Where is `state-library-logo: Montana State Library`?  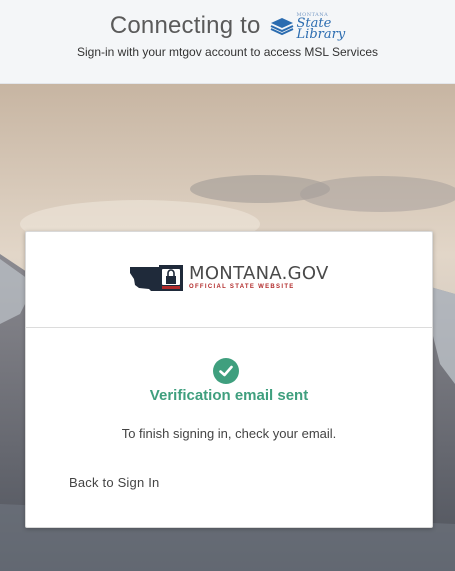
state-library-logo: Montana State Library is located at coordinates (307, 27).